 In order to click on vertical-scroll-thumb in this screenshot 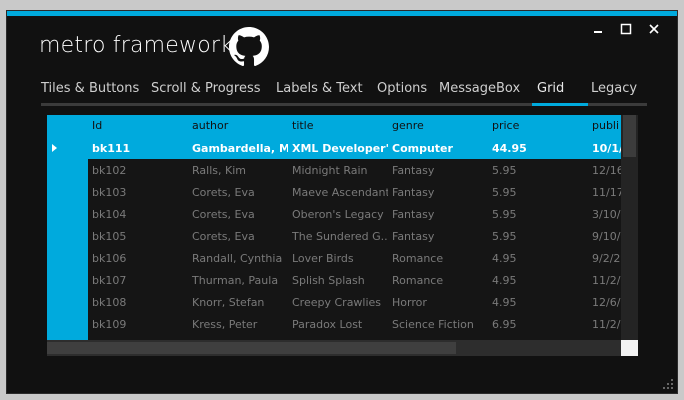, I will do `click(629, 136)`.